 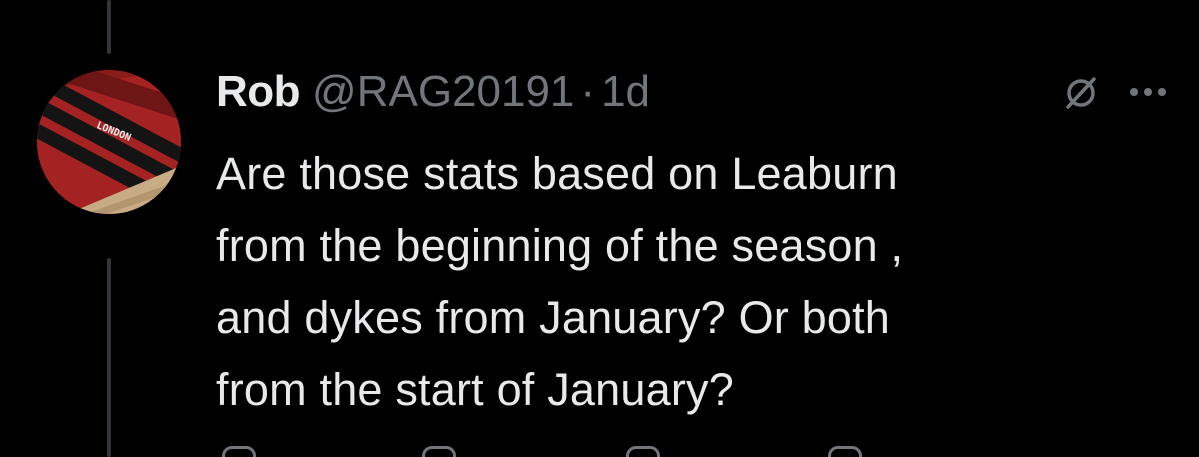 What do you see at coordinates (258, 92) in the screenshot?
I see `author-name: Rob` at bounding box center [258, 92].